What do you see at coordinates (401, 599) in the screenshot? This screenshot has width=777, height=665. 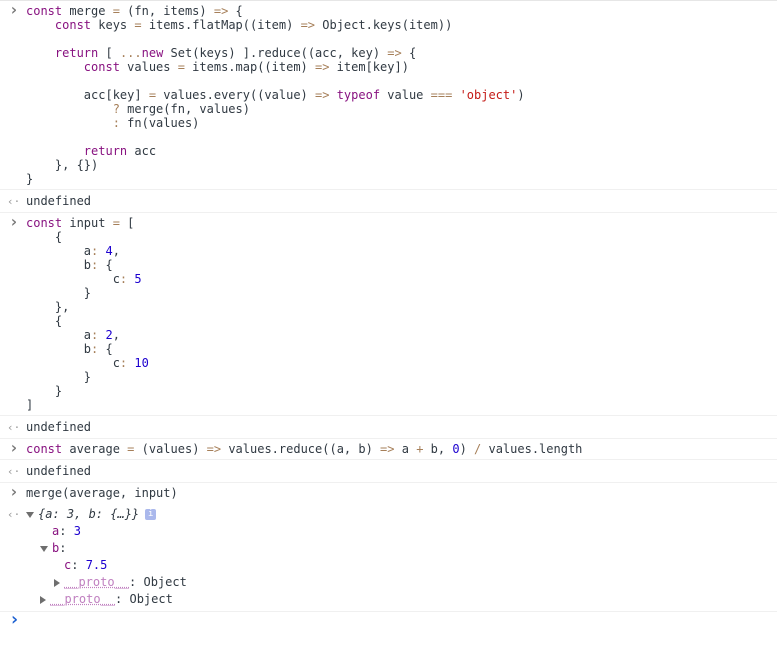 I see `outer-proto: __proto__: Object` at bounding box center [401, 599].